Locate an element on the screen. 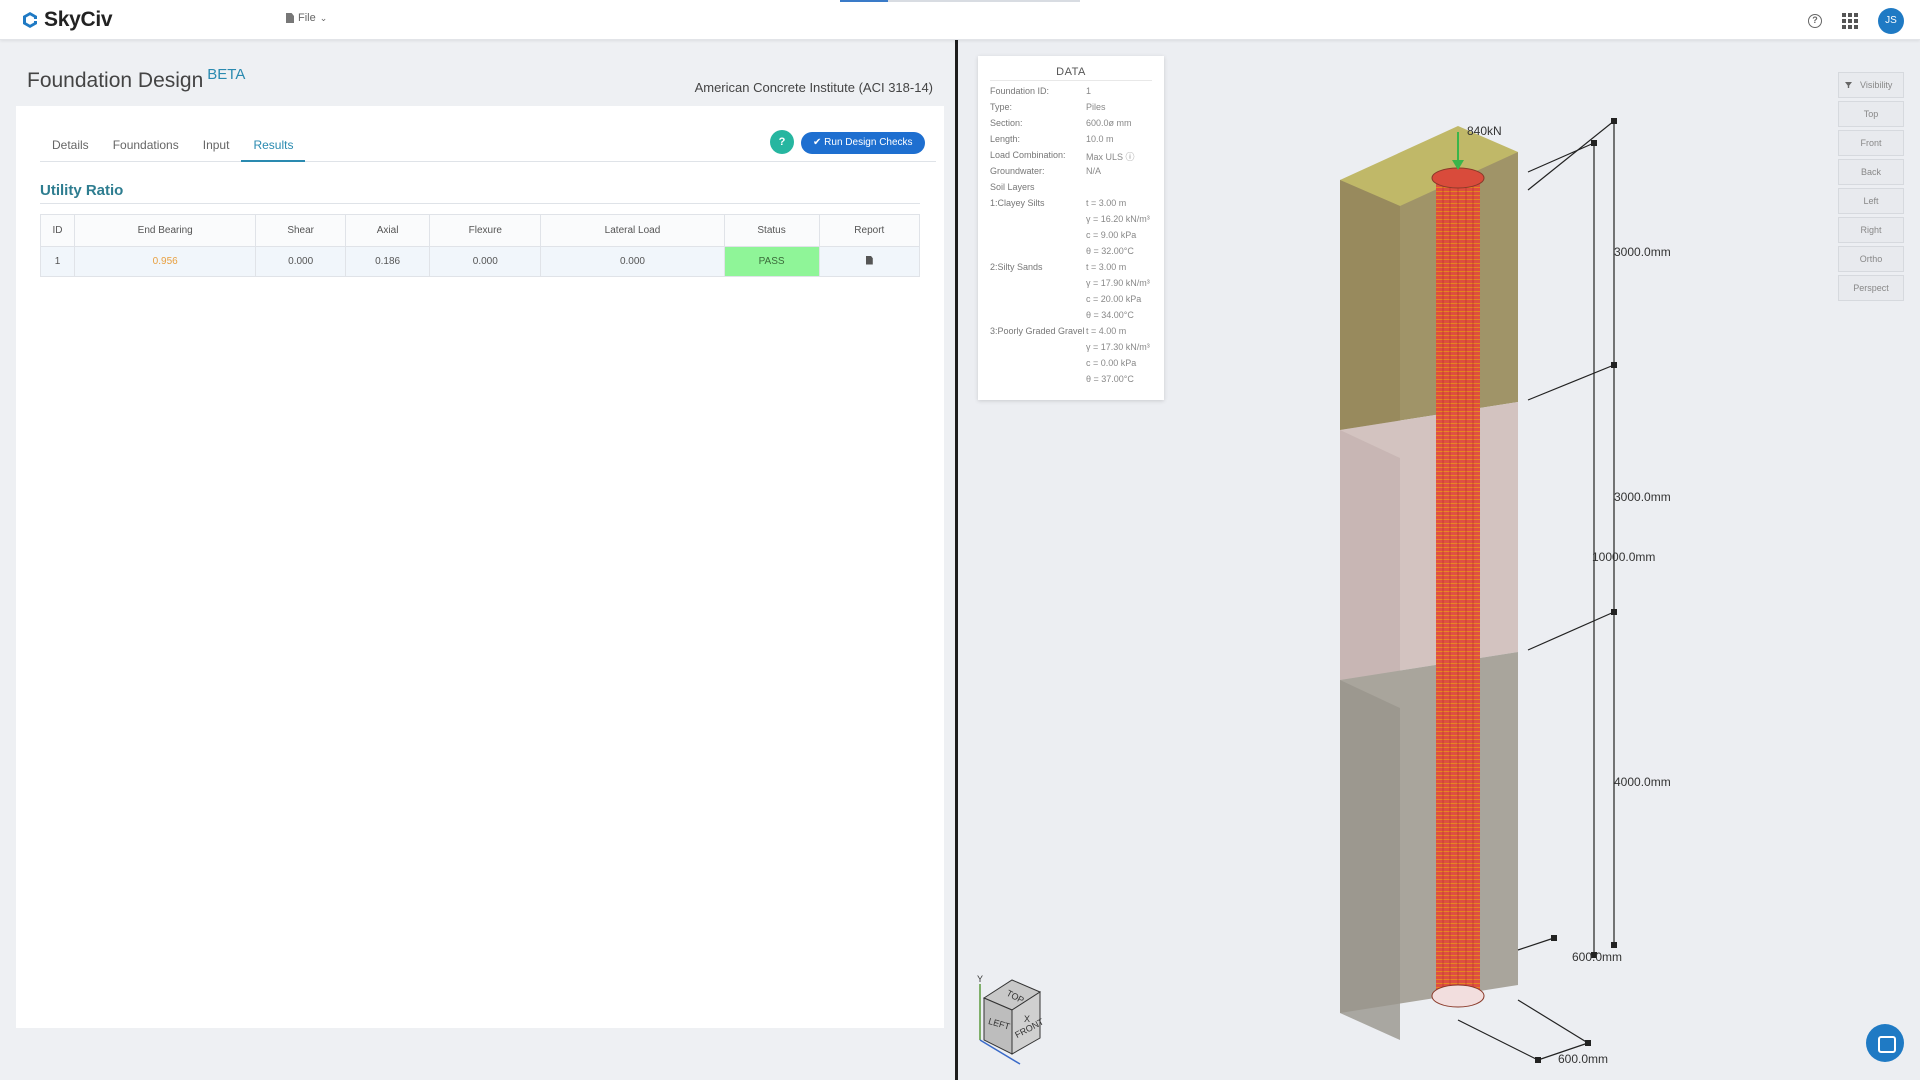 Image resolution: width=1920 pixels, height=1080 pixels. foundation-id-label: Foundation ID: is located at coordinates (1020, 91).